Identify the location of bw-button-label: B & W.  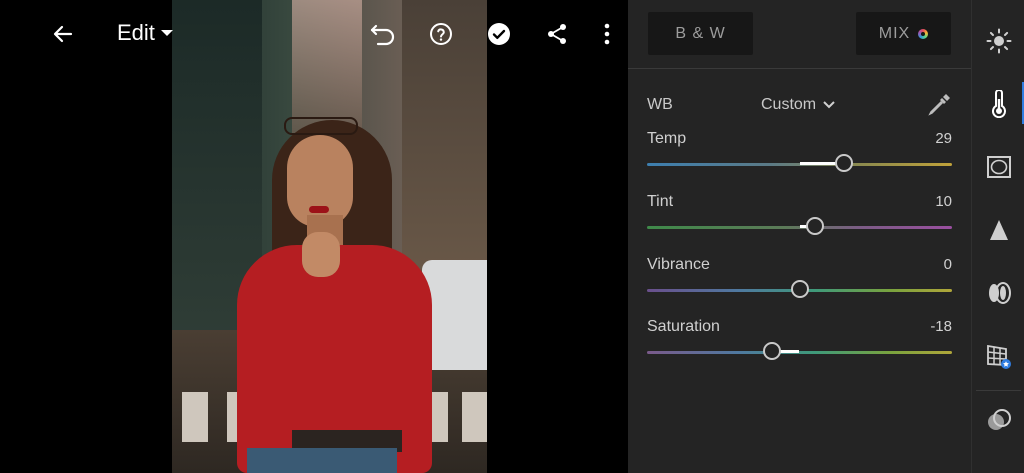
(700, 33).